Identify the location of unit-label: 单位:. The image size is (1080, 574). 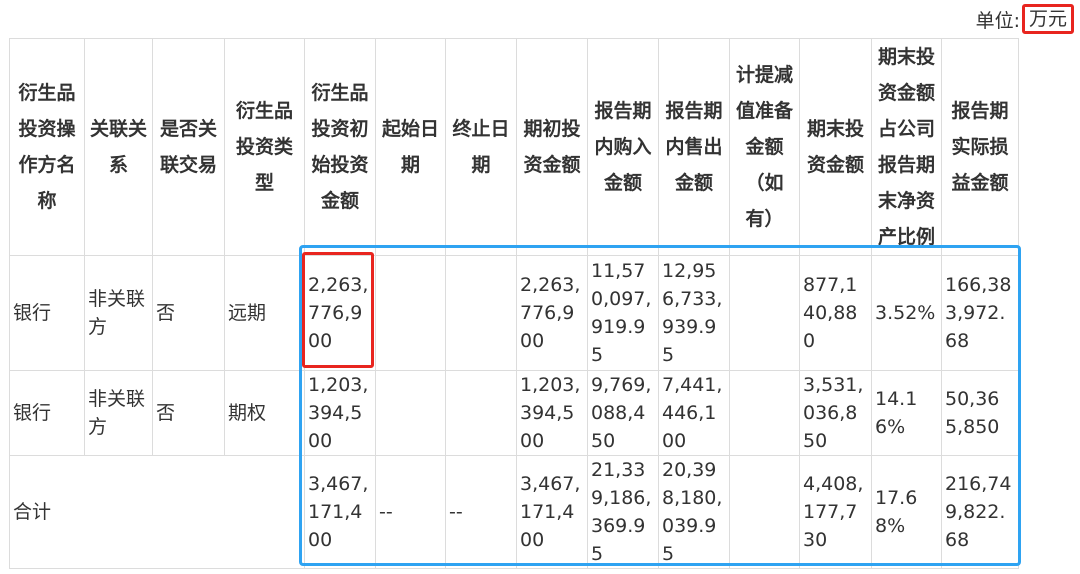
(997, 20).